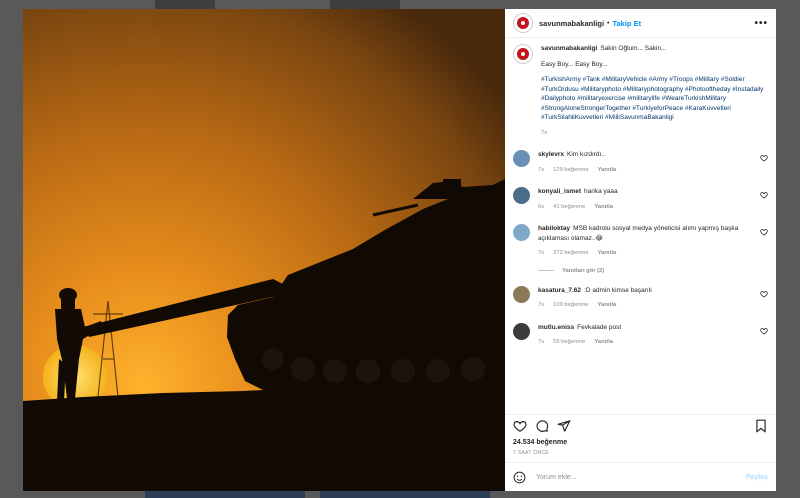 The image size is (800, 498). I want to click on comment-text: Fevkalade post, so click(599, 327).